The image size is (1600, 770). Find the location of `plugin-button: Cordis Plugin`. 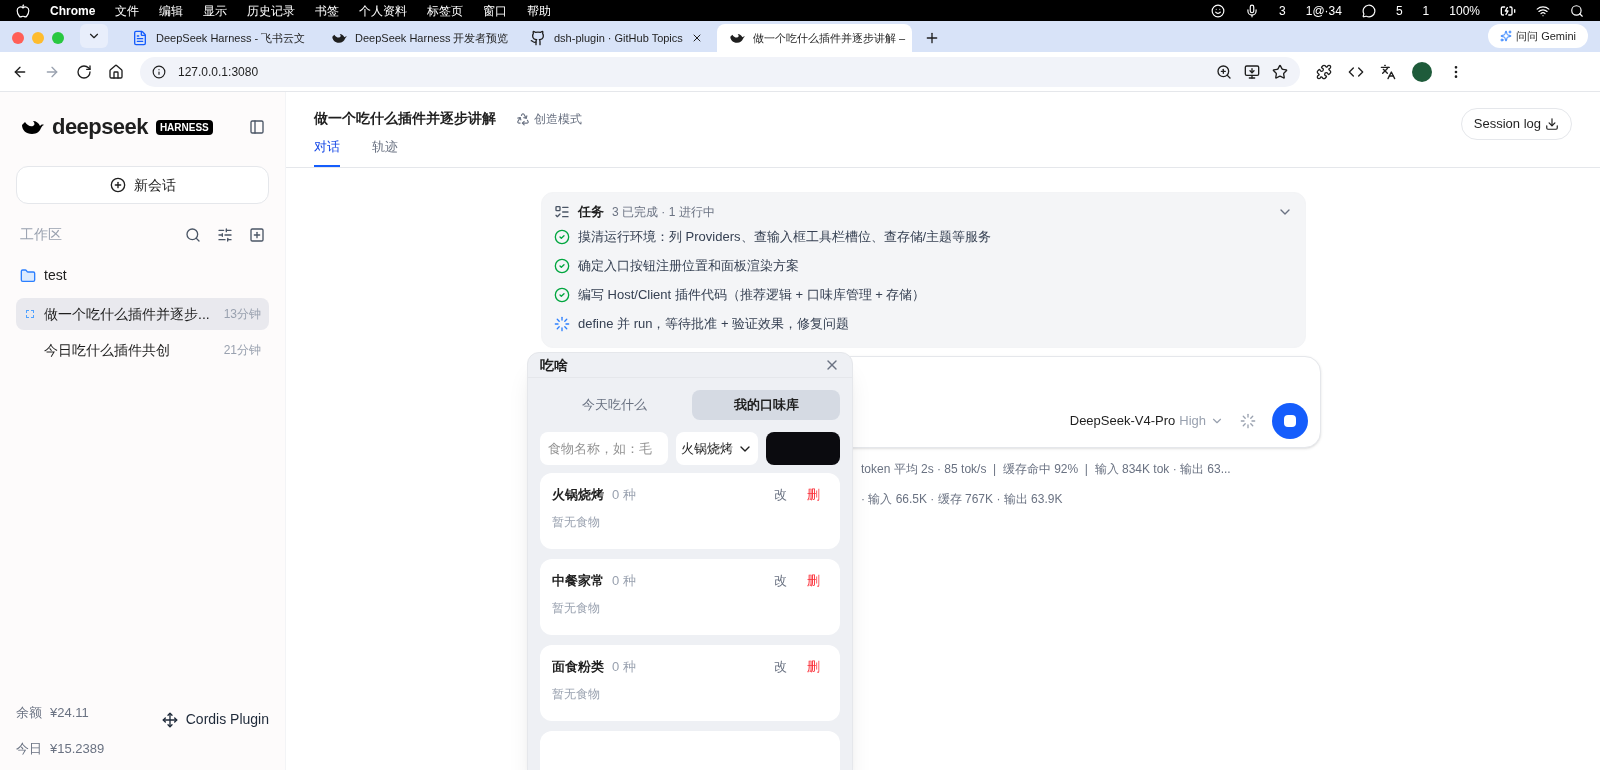

plugin-button: Cordis Plugin is located at coordinates (215, 719).